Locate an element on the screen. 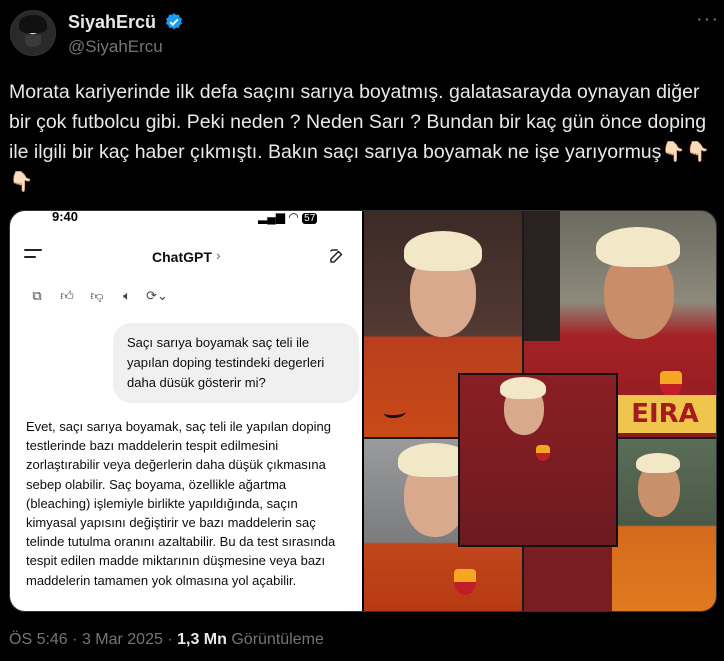  avatar-hair is located at coordinates (33, 24).